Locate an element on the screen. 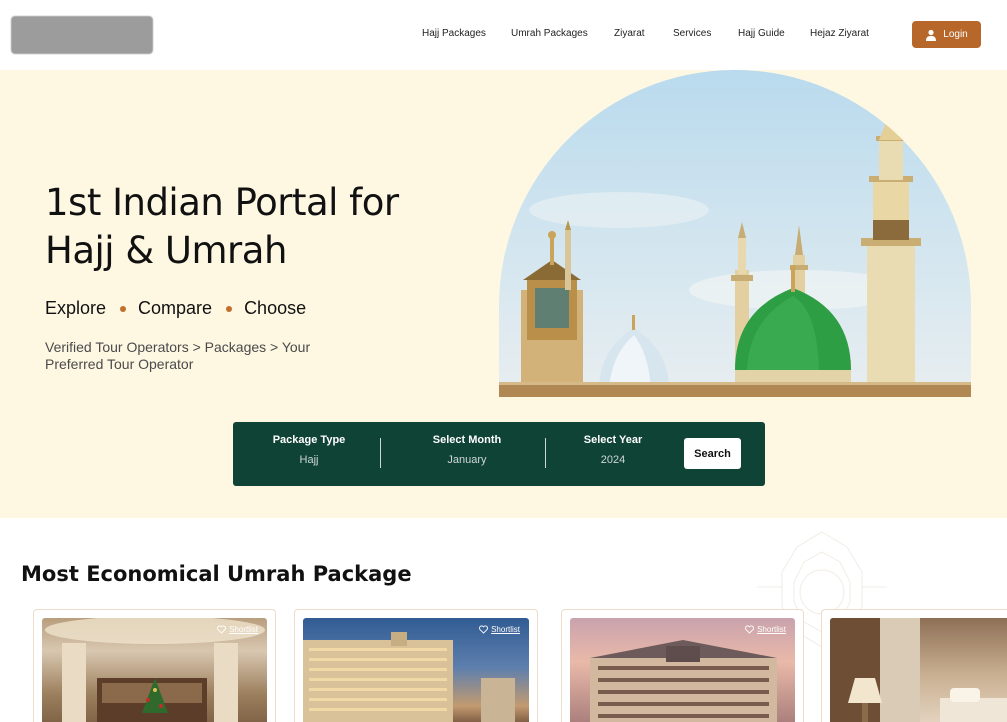 The width and height of the screenshot is (1007, 722). month-select: Select Month January is located at coordinates (467, 450).